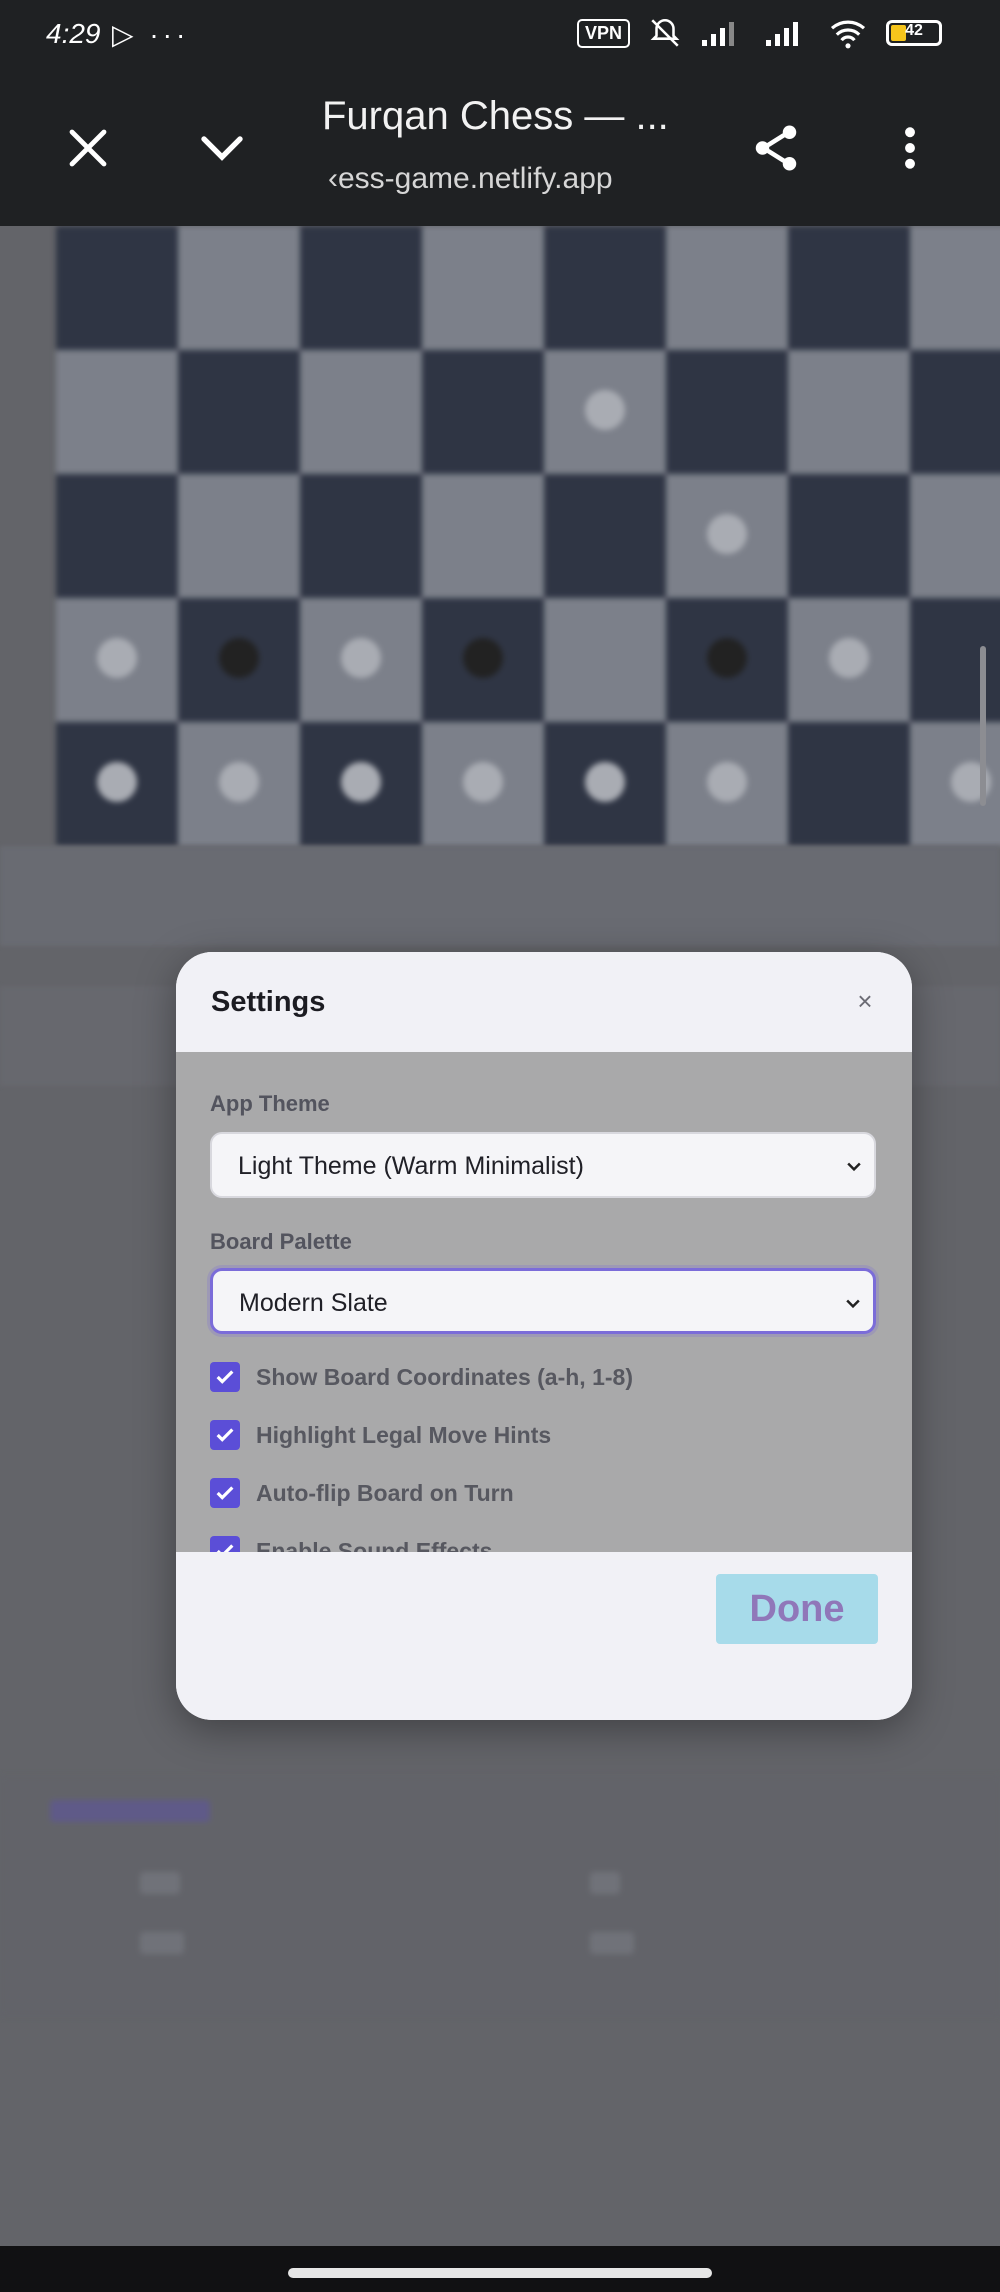  I want to click on bell-muted-icon, so click(665, 32).